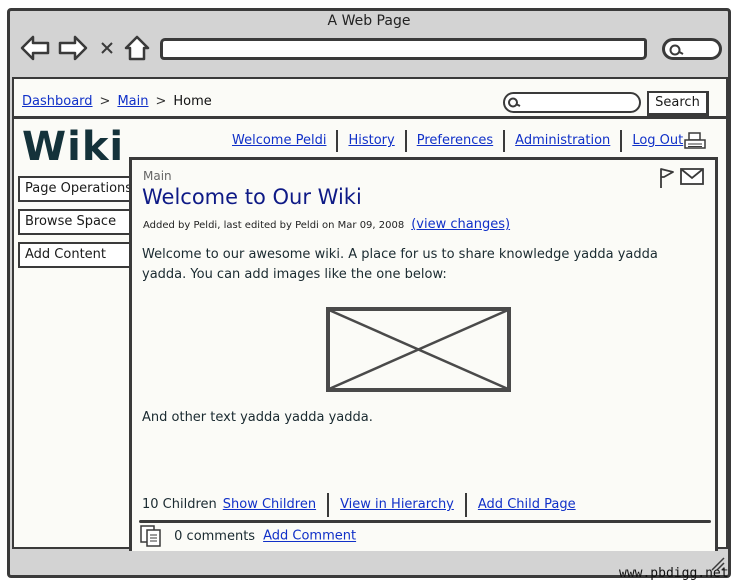 Image resolution: width=738 pixels, height=585 pixels. What do you see at coordinates (572, 102) in the screenshot?
I see `search-input` at bounding box center [572, 102].